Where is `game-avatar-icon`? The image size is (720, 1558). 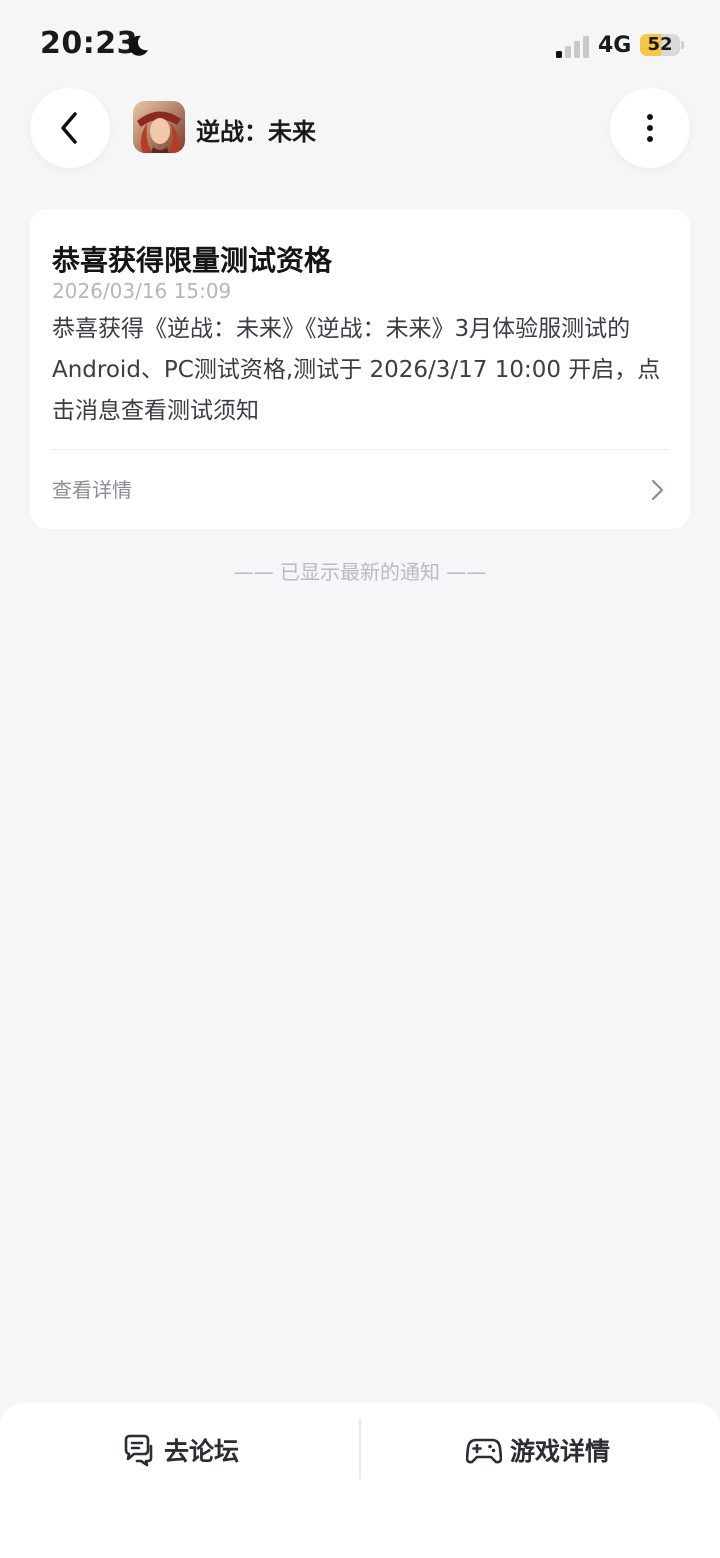
game-avatar-icon is located at coordinates (159, 127).